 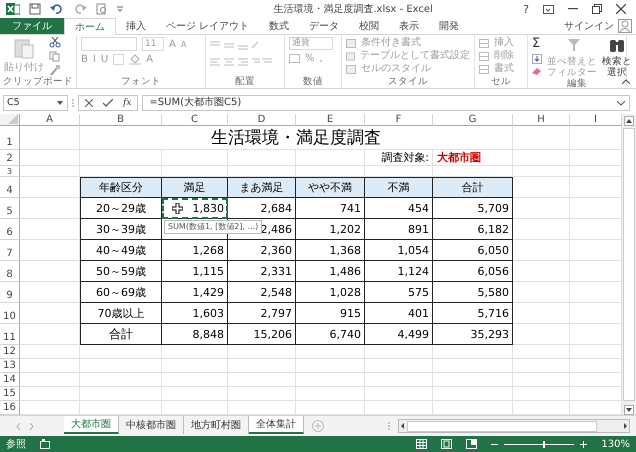 I want to click on column-header: B, so click(x=121, y=120).